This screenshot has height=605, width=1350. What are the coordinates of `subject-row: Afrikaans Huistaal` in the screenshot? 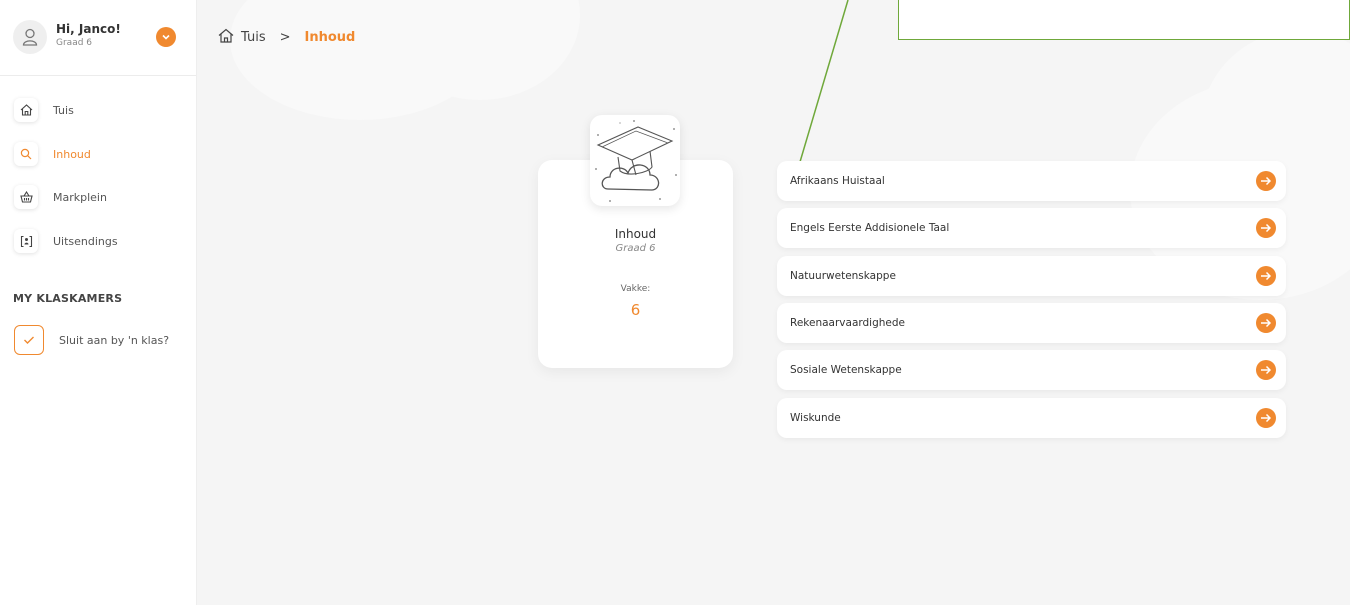 It's located at (1031, 181).